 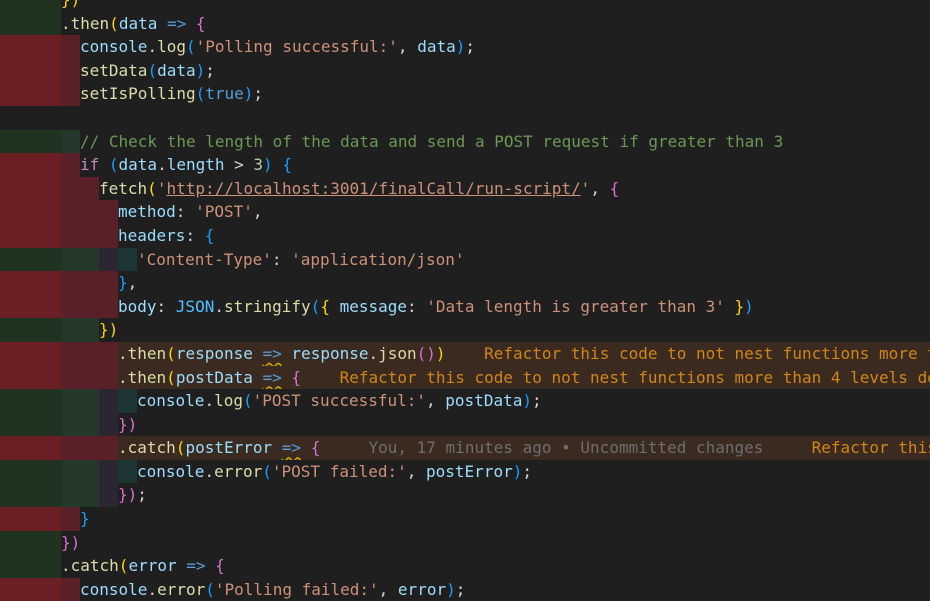 What do you see at coordinates (224, 94) in the screenshot?
I see `code-token: true` at bounding box center [224, 94].